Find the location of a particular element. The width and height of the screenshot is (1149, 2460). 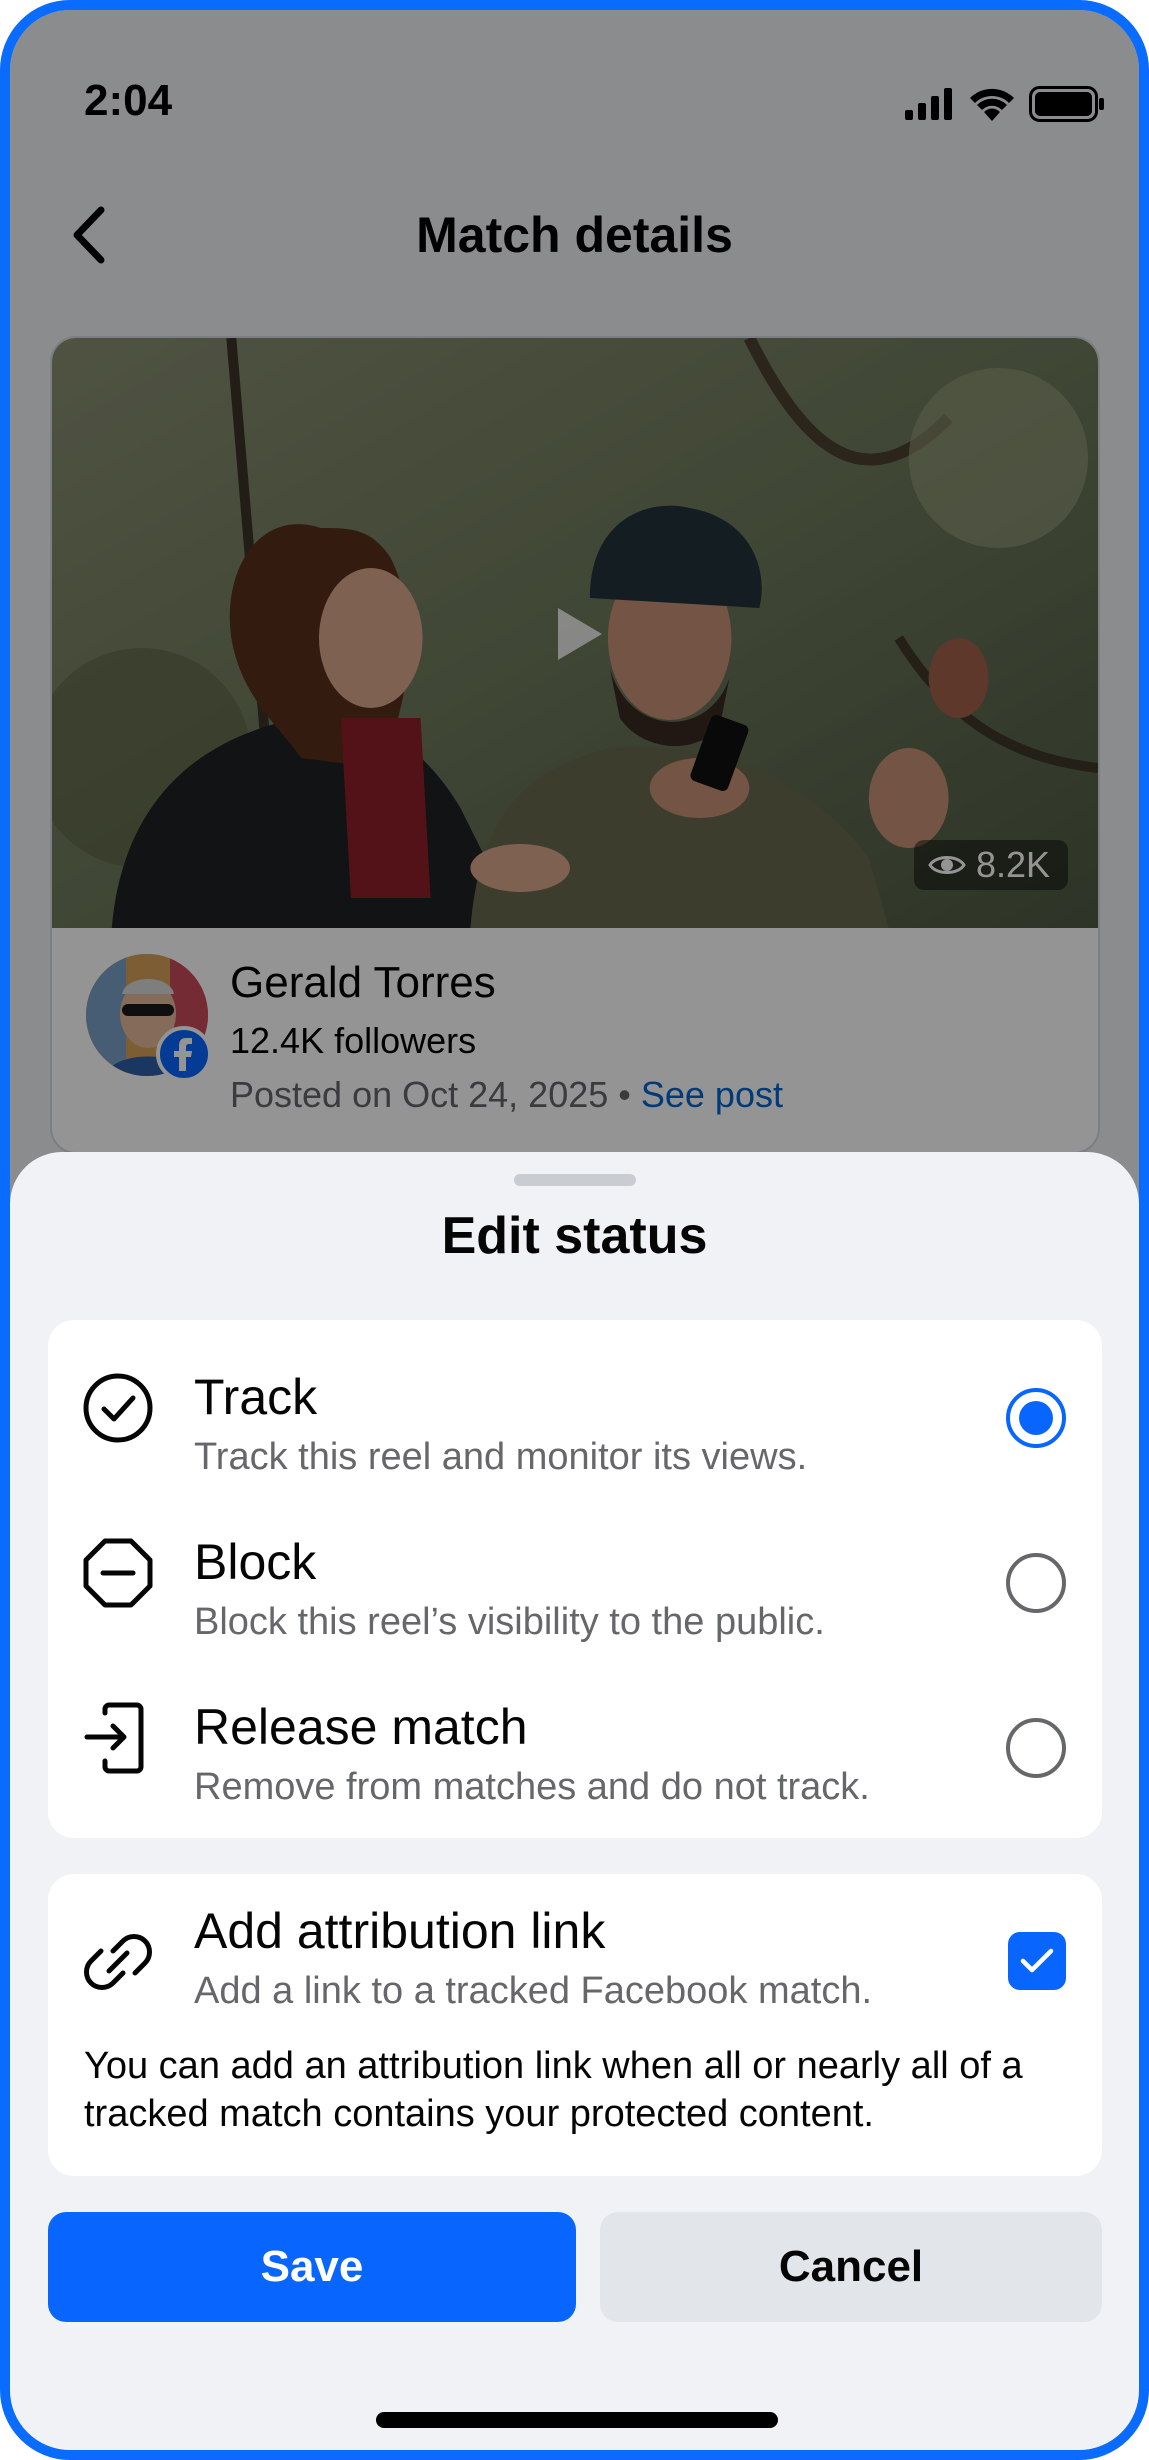

check-circle-icon is located at coordinates (118, 1408).